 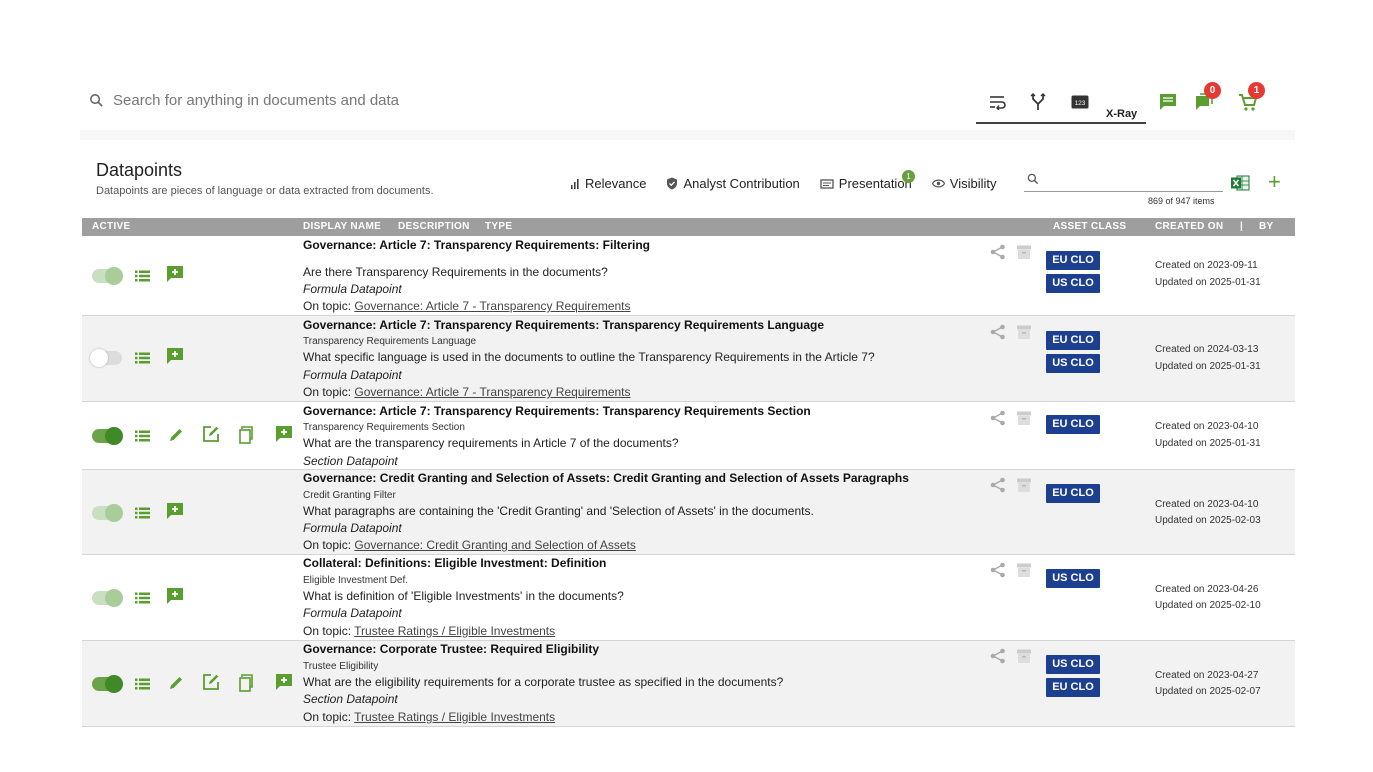 I want to click on presentation-badge: 1, so click(x=908, y=176).